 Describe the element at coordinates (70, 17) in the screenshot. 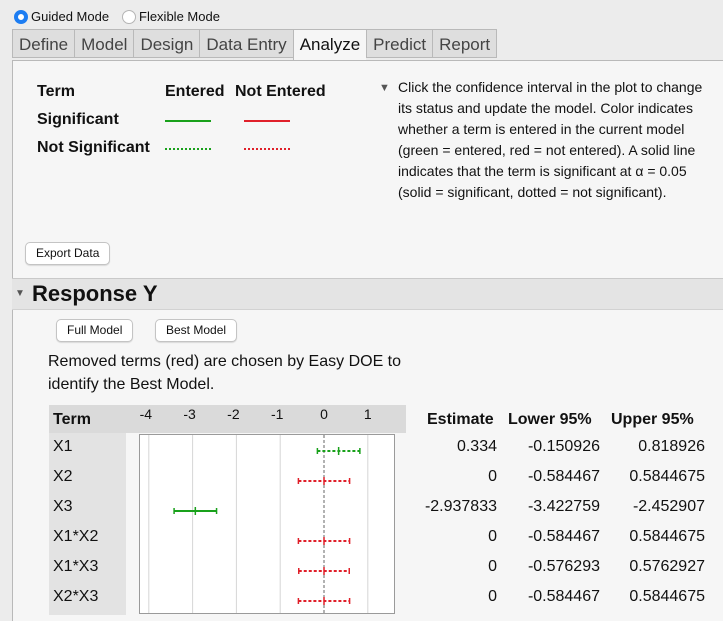

I see `guided-mode-label: Guided Mode` at that location.